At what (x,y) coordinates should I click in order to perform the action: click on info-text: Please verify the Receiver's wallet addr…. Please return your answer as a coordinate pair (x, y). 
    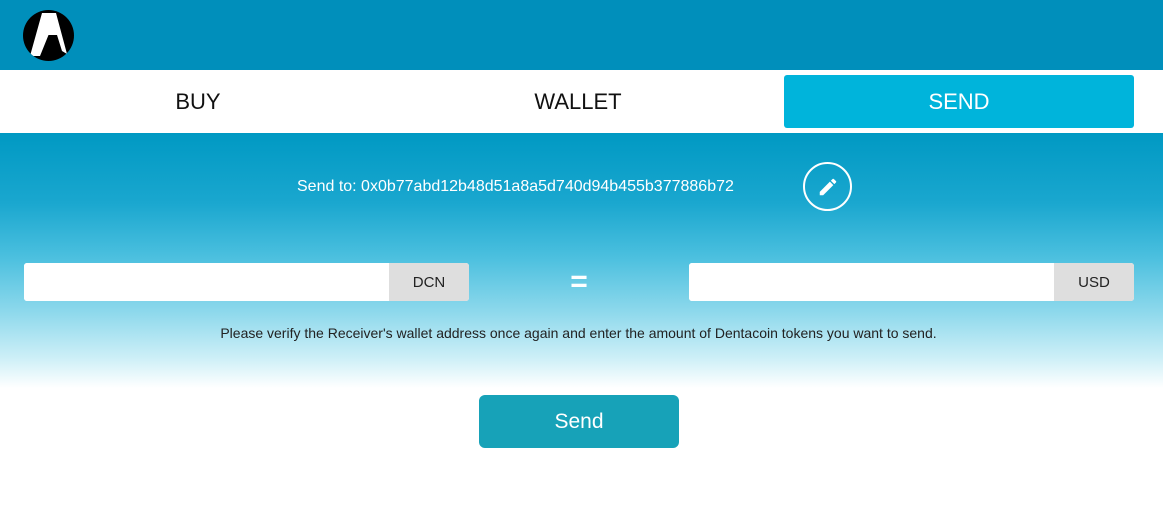
    Looking at the image, I should click on (581, 333).